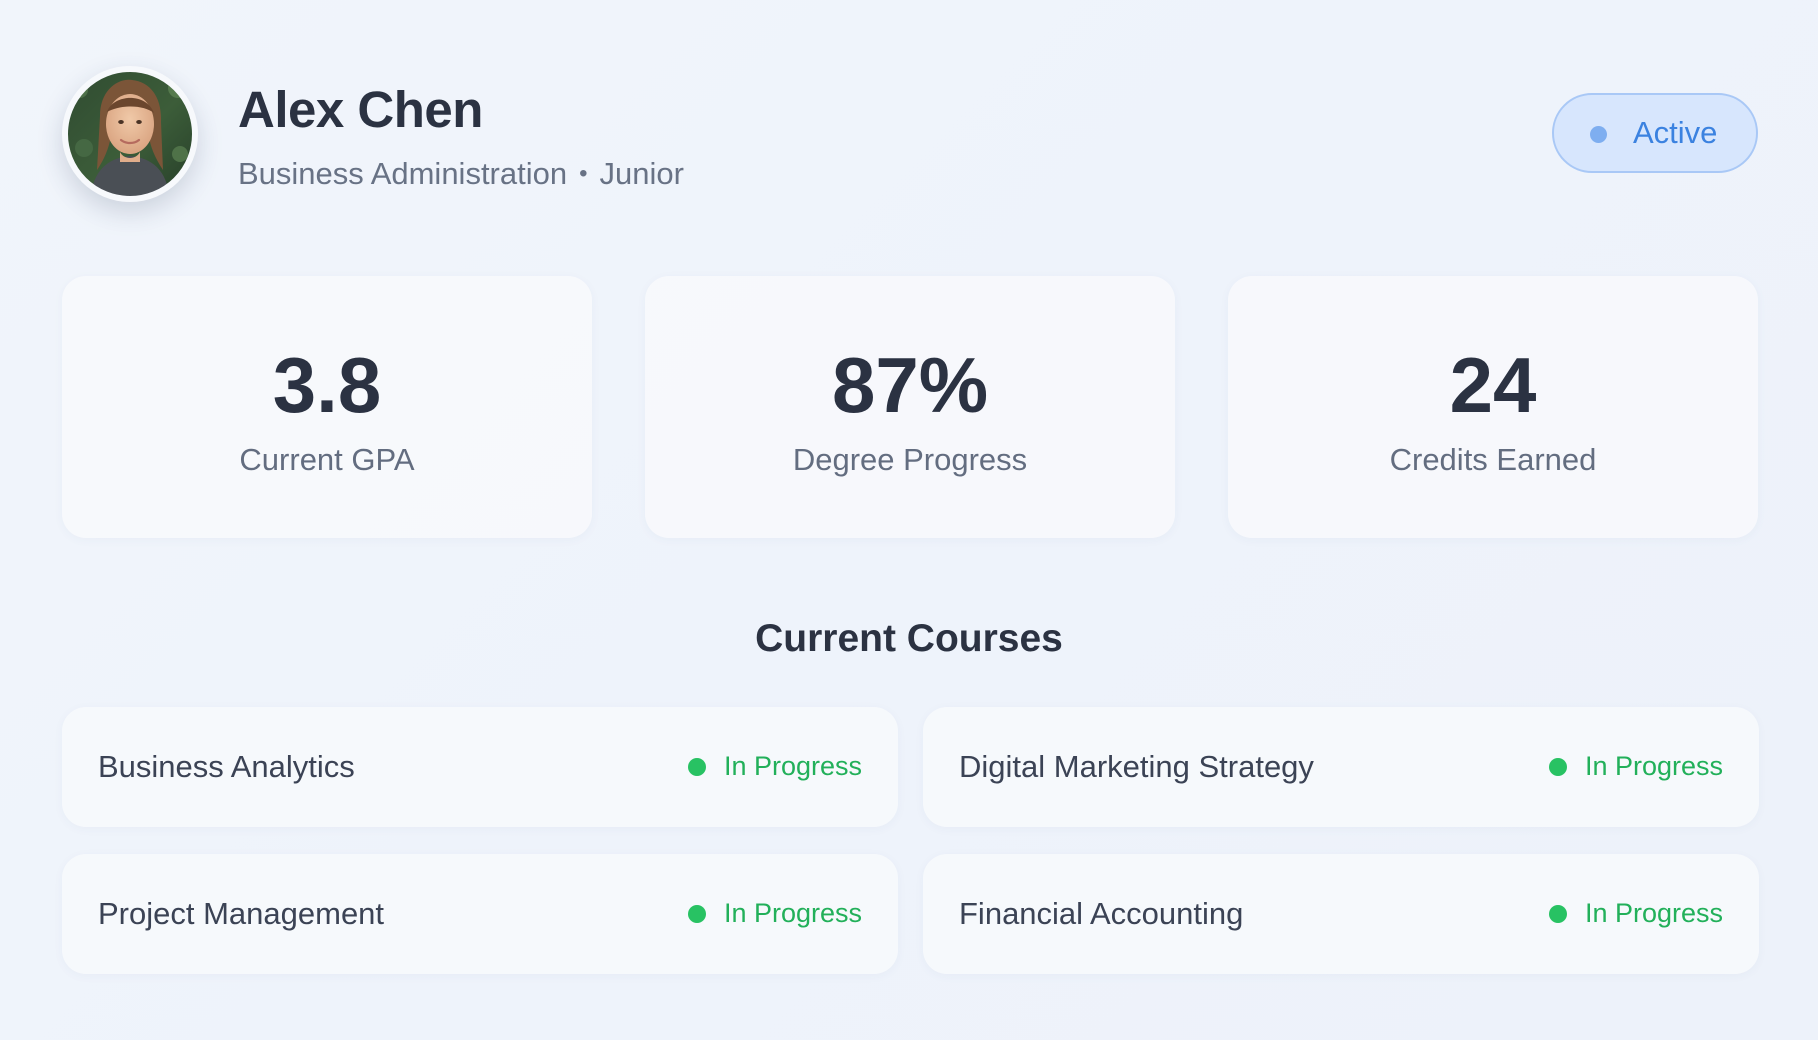  Describe the element at coordinates (241, 913) in the screenshot. I see `course-name: Project Management` at that location.